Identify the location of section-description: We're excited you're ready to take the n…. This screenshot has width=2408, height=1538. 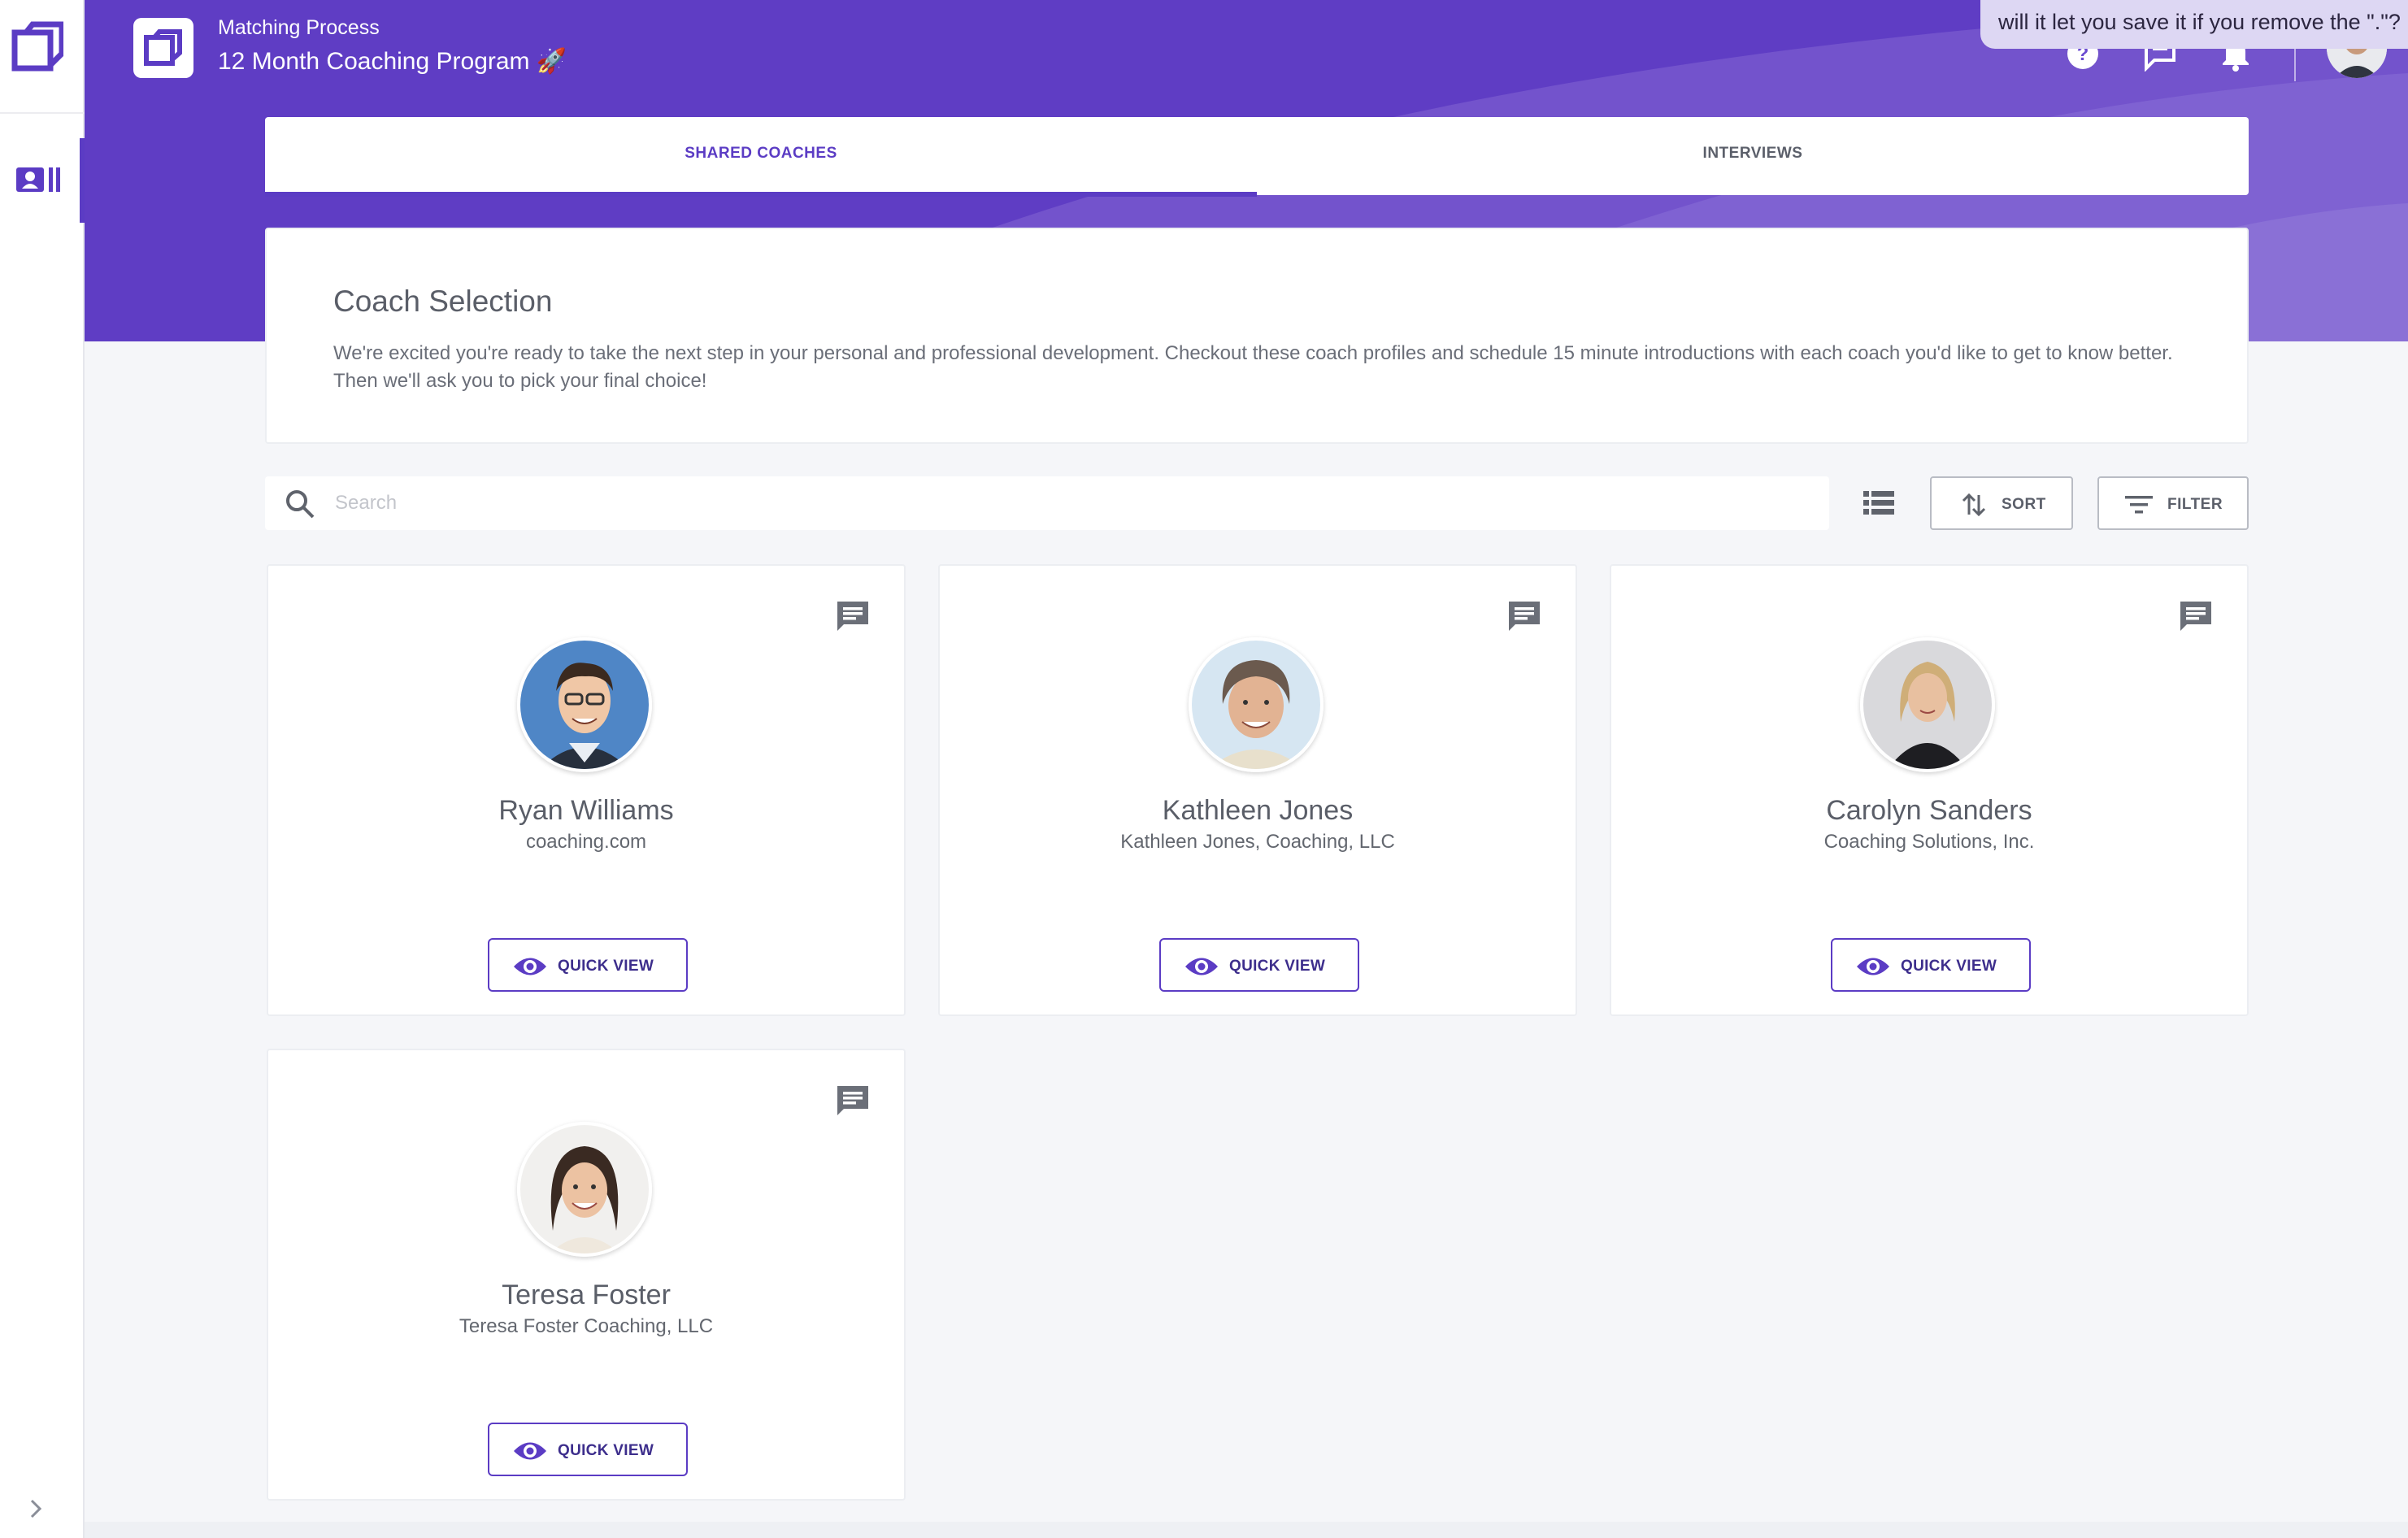
(1253, 367).